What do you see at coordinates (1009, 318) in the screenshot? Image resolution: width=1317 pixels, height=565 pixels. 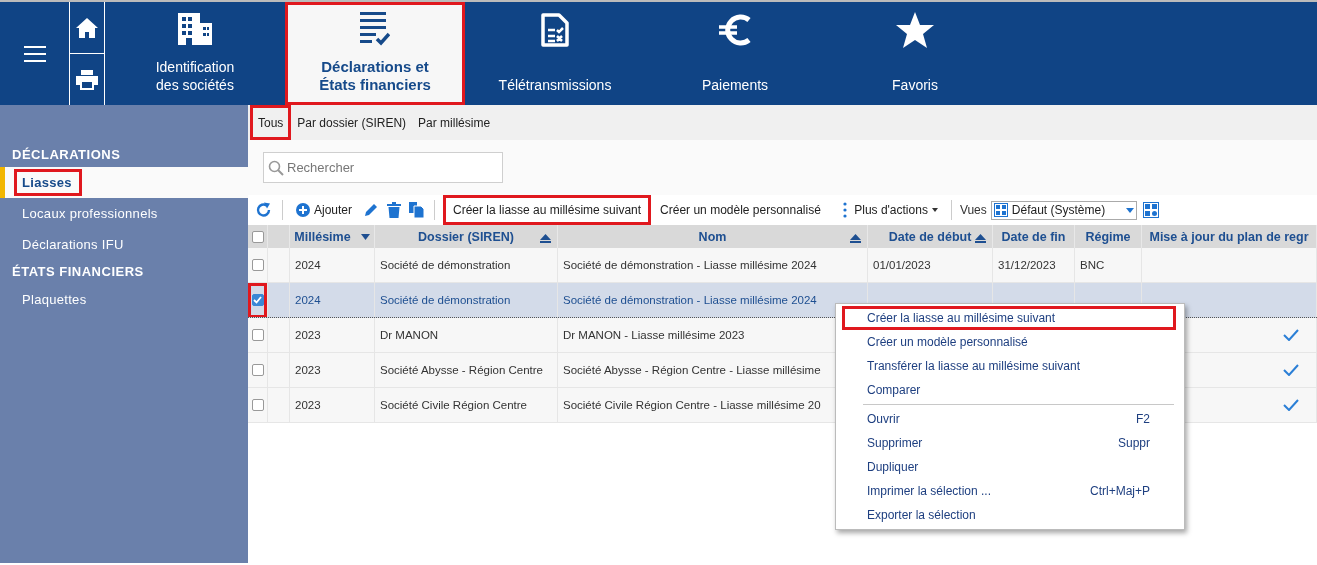 I see `menu-item: Créer la liasse au millésime suivant` at bounding box center [1009, 318].